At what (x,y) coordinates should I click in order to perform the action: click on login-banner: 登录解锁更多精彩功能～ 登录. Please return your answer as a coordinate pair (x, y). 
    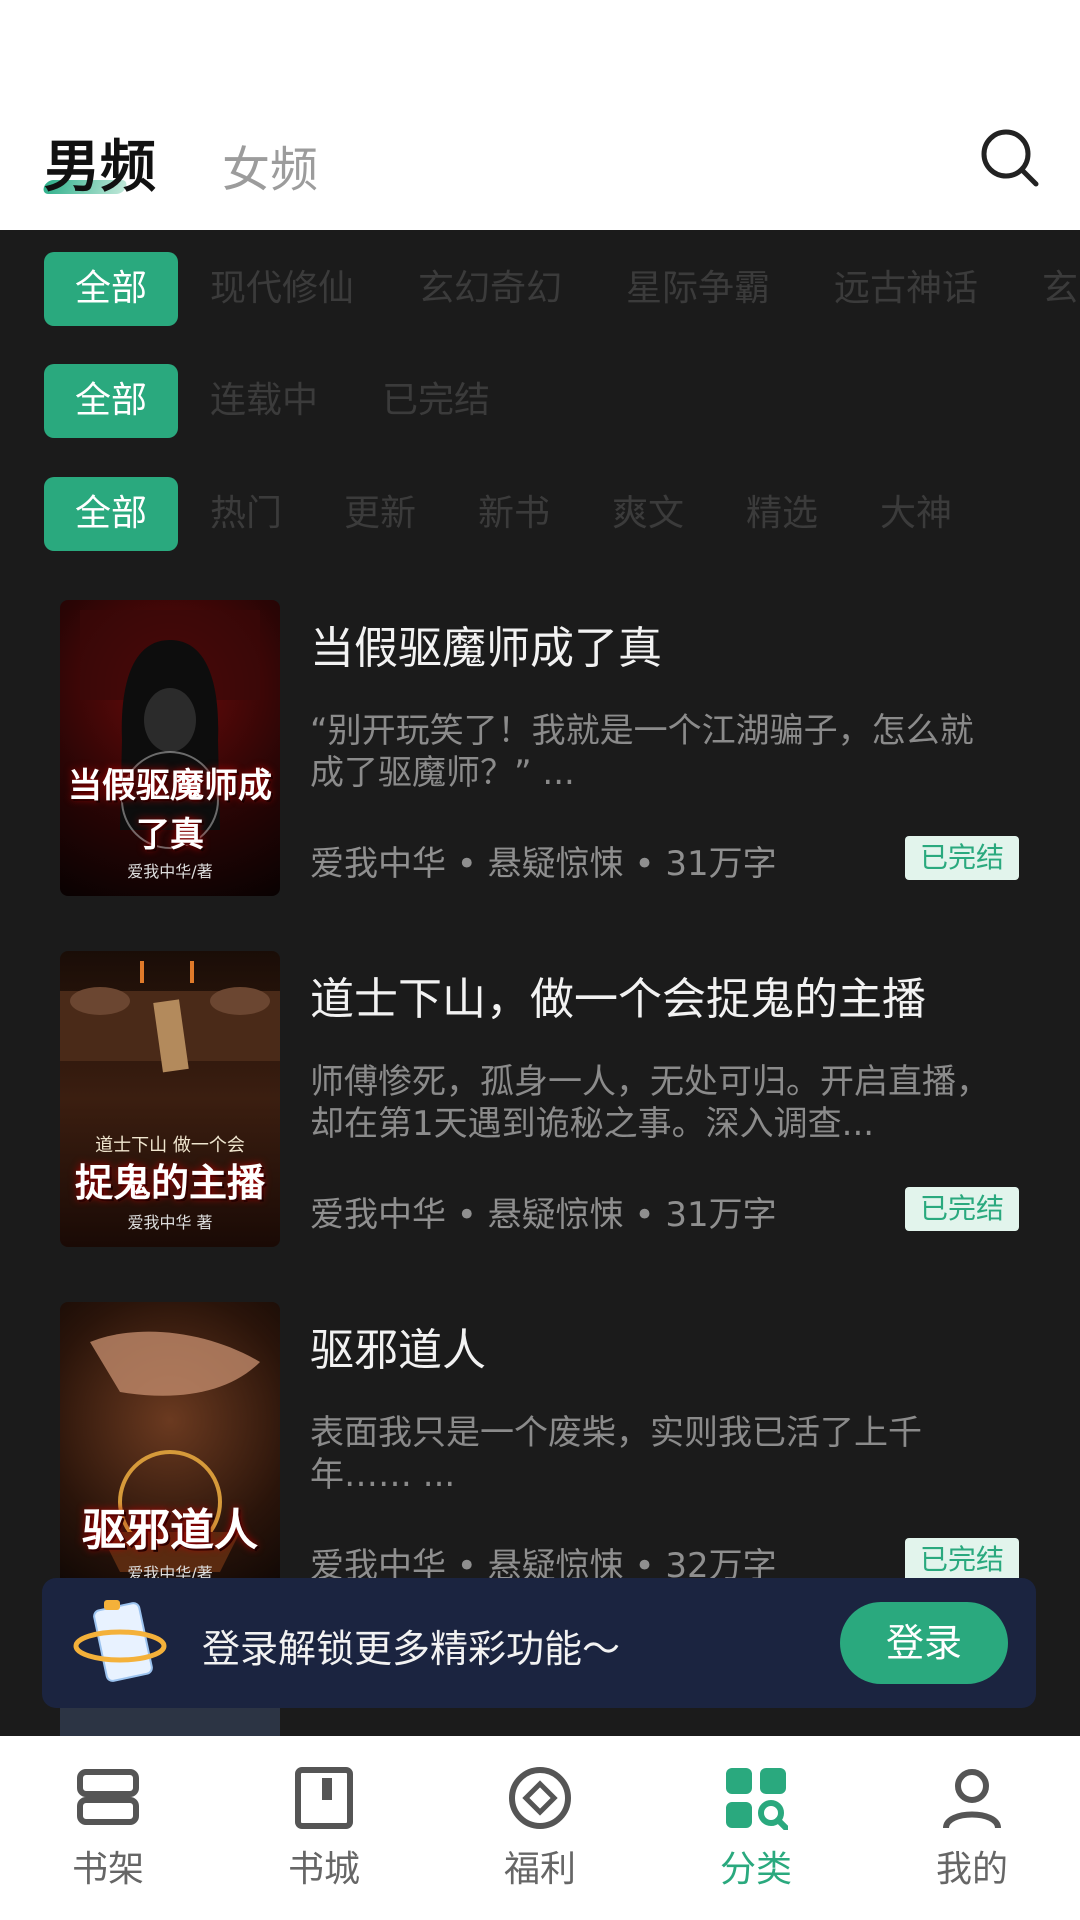
    Looking at the image, I should click on (539, 1643).